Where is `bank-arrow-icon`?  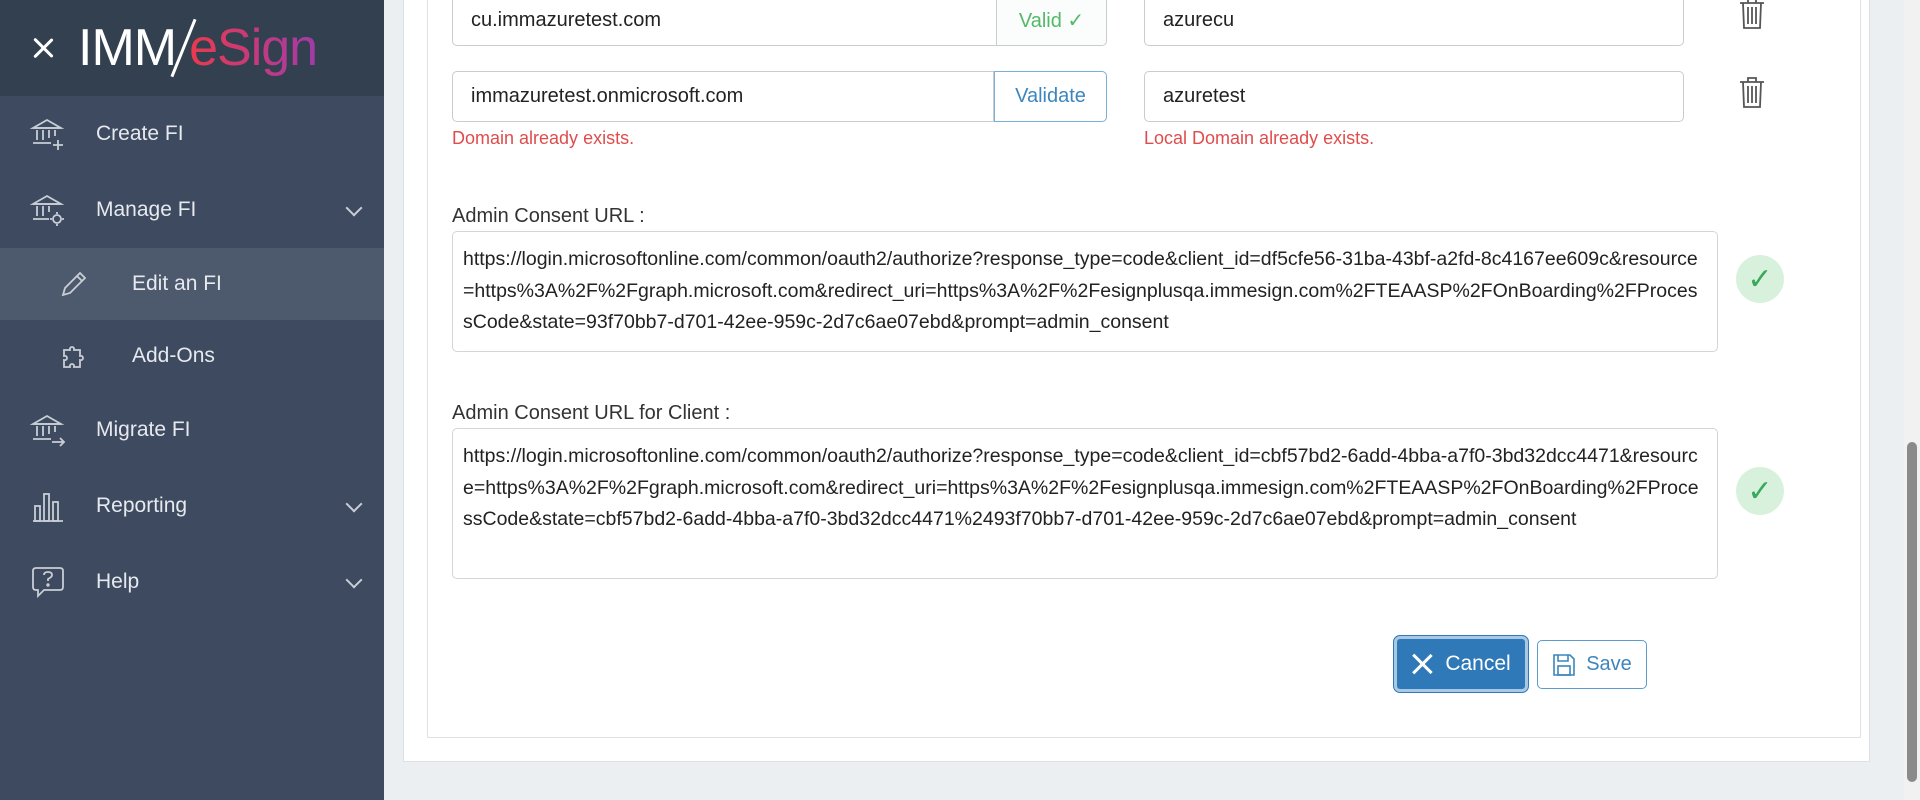
bank-arrow-icon is located at coordinates (48, 430).